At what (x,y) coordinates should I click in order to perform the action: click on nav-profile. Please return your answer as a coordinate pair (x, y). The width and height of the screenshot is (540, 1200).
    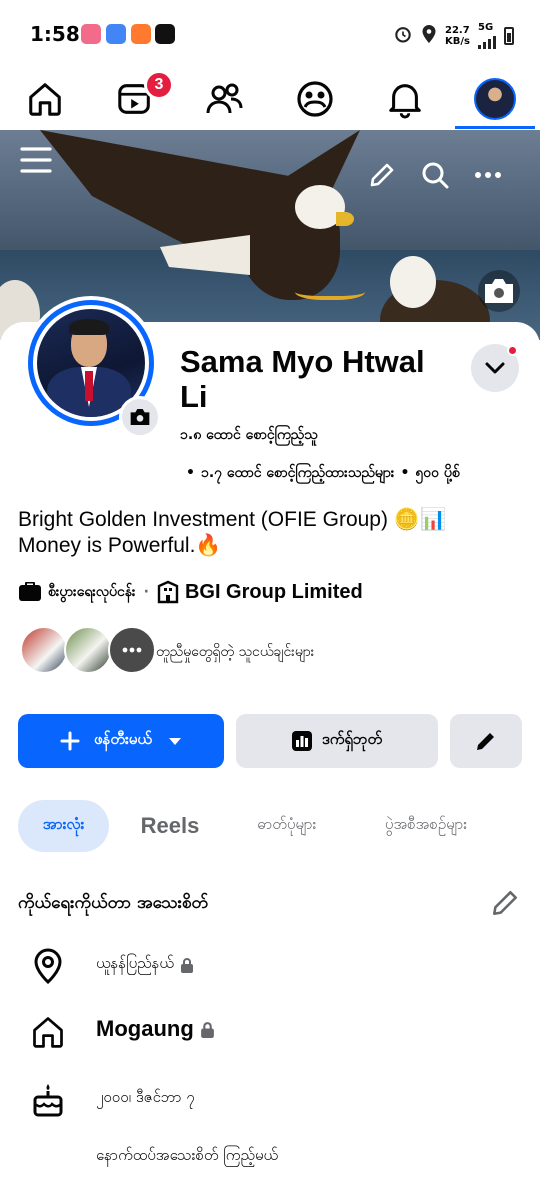
    Looking at the image, I should click on (495, 99).